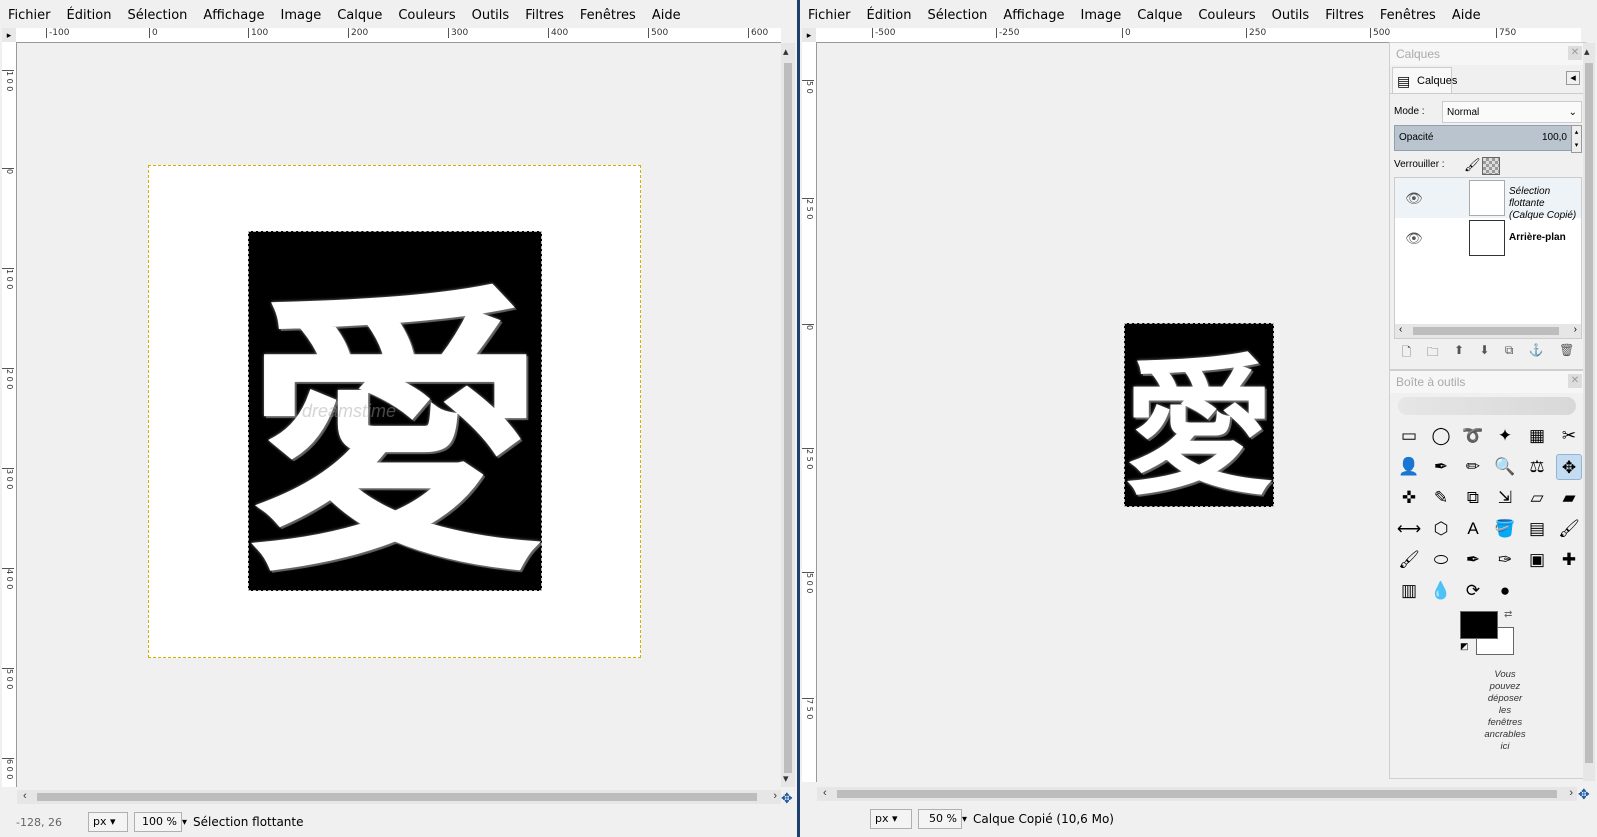 This screenshot has height=837, width=1597. What do you see at coordinates (1508, 614) in the screenshot?
I see `swap-colors-icon: ⇄` at bounding box center [1508, 614].